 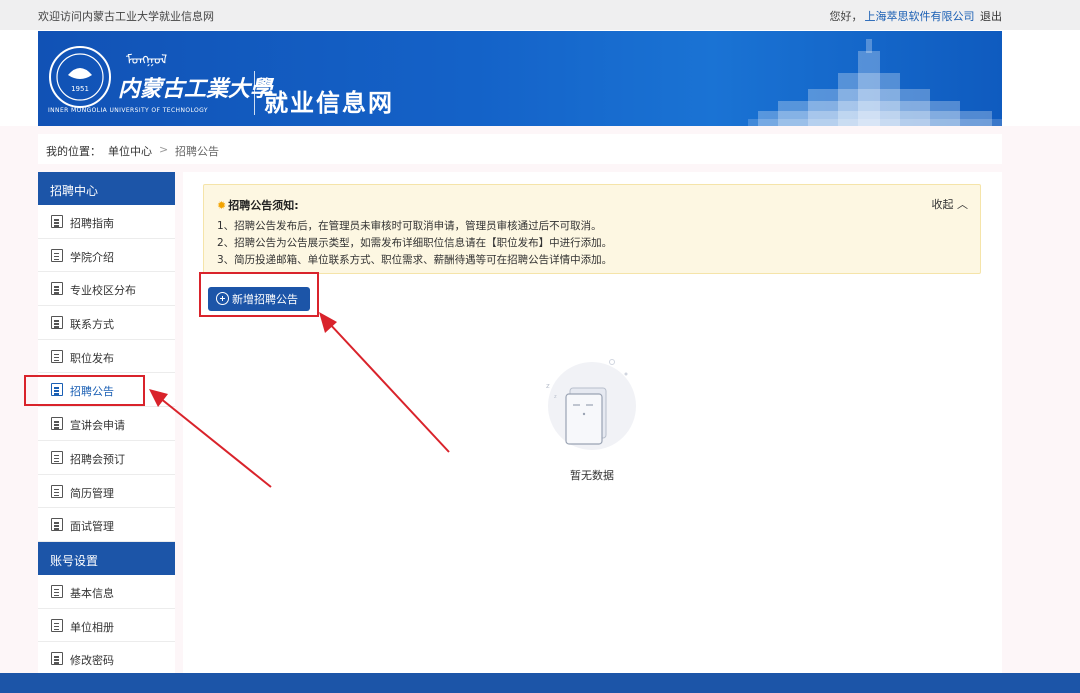 I want to click on user-info: 您好， 上海萃思软件有限公司 退出, so click(x=916, y=16).